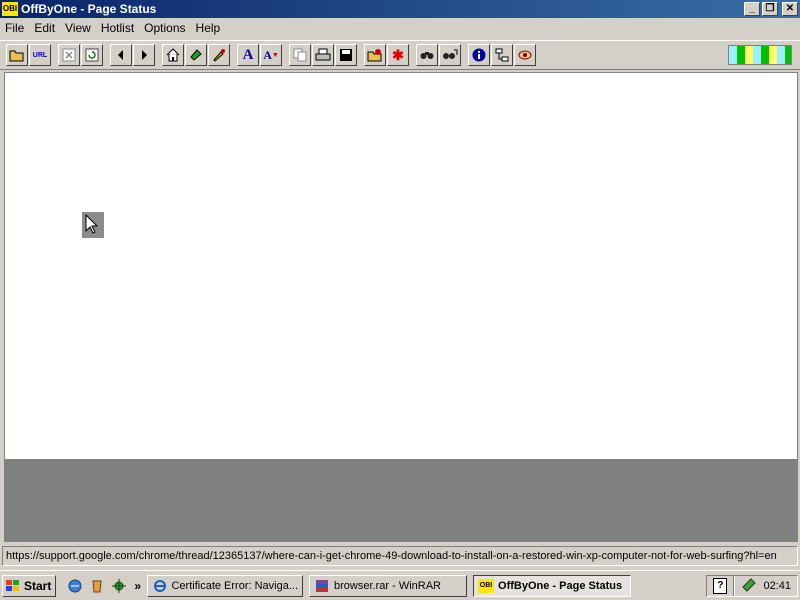 The height and width of the screenshot is (600, 800). I want to click on mouse-cursor-icon, so click(93, 225).